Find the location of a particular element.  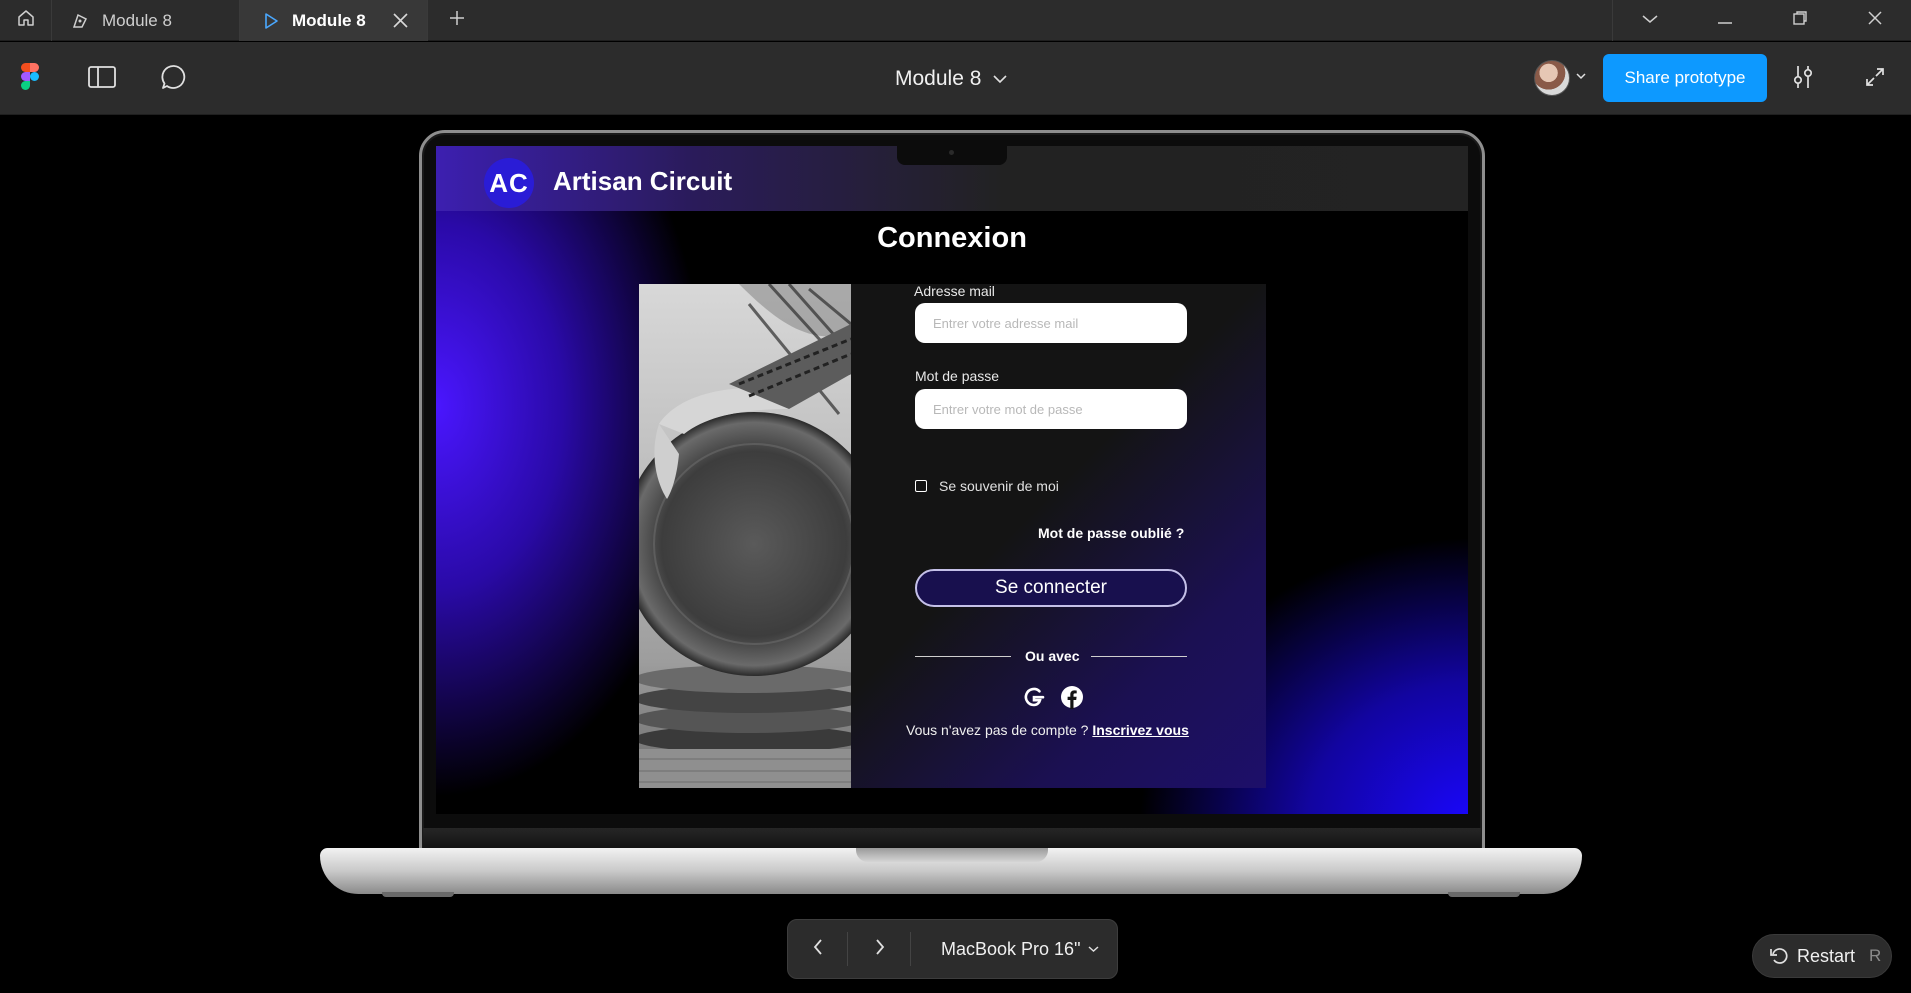

close-window-button is located at coordinates (1874, 20).